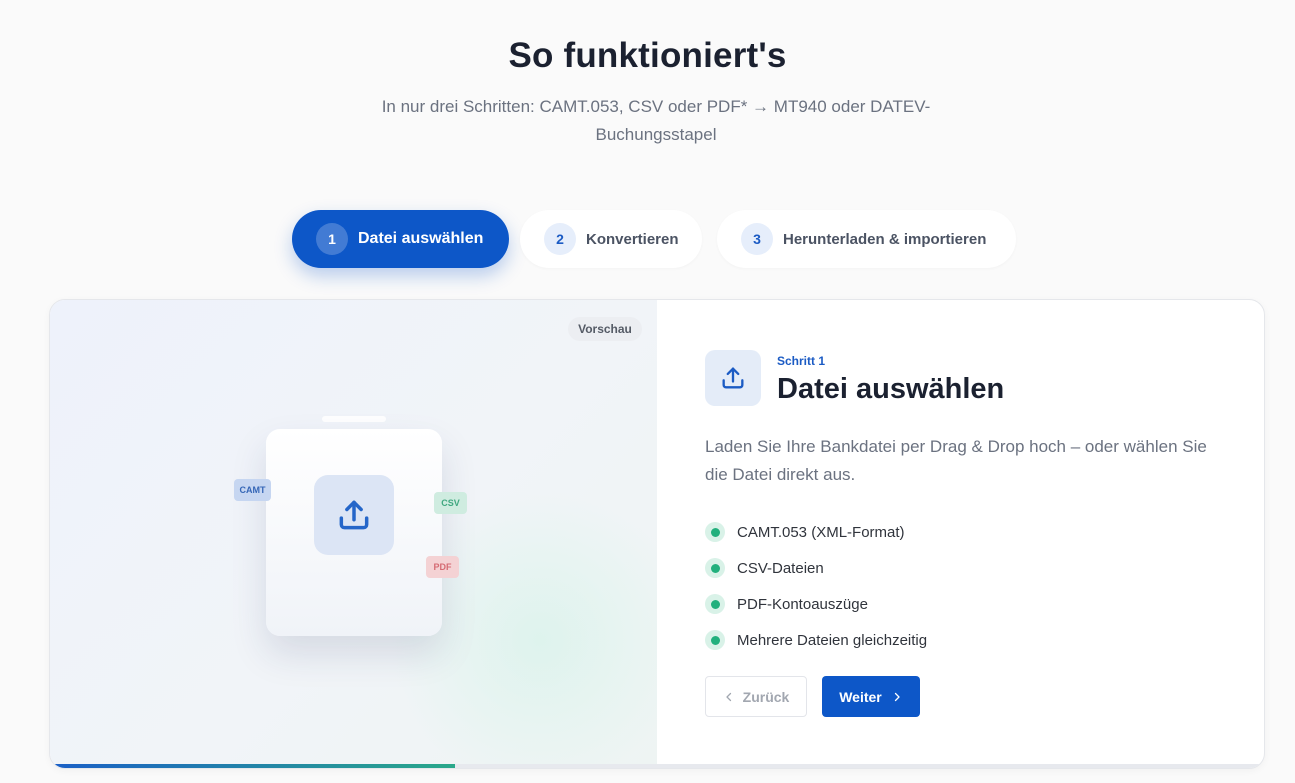 This screenshot has height=783, width=1295. Describe the element at coordinates (897, 697) in the screenshot. I see `chevron-right-icon` at that location.